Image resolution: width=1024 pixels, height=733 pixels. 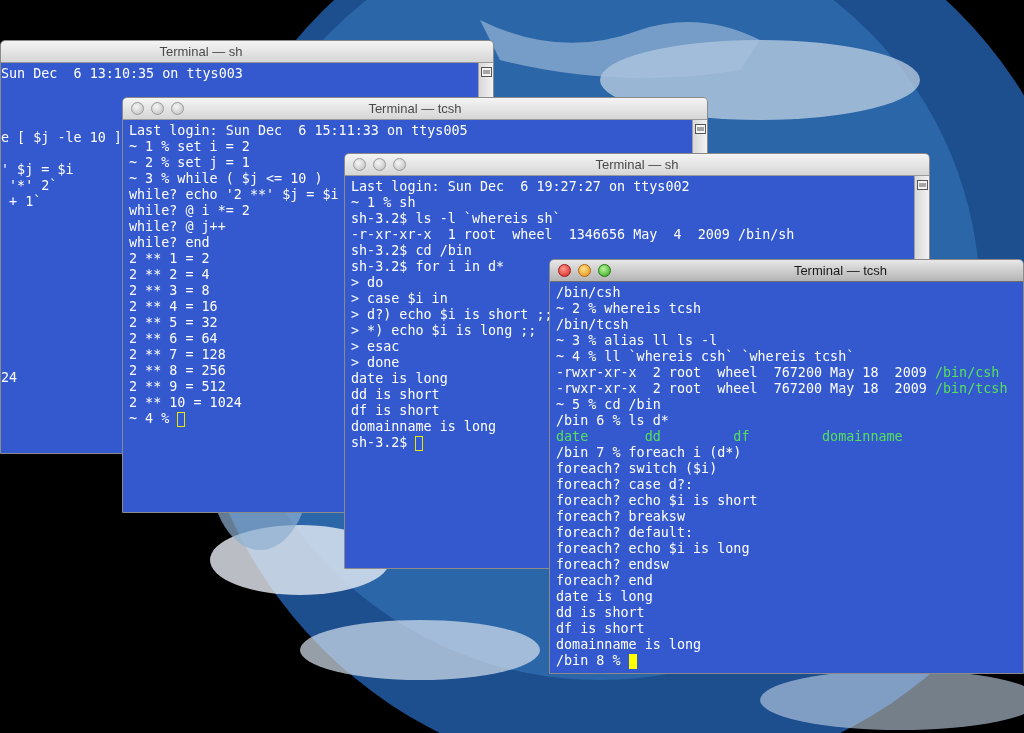 What do you see at coordinates (411, 251) in the screenshot?
I see `terminal-line: sh-3.2$ cd /bin` at bounding box center [411, 251].